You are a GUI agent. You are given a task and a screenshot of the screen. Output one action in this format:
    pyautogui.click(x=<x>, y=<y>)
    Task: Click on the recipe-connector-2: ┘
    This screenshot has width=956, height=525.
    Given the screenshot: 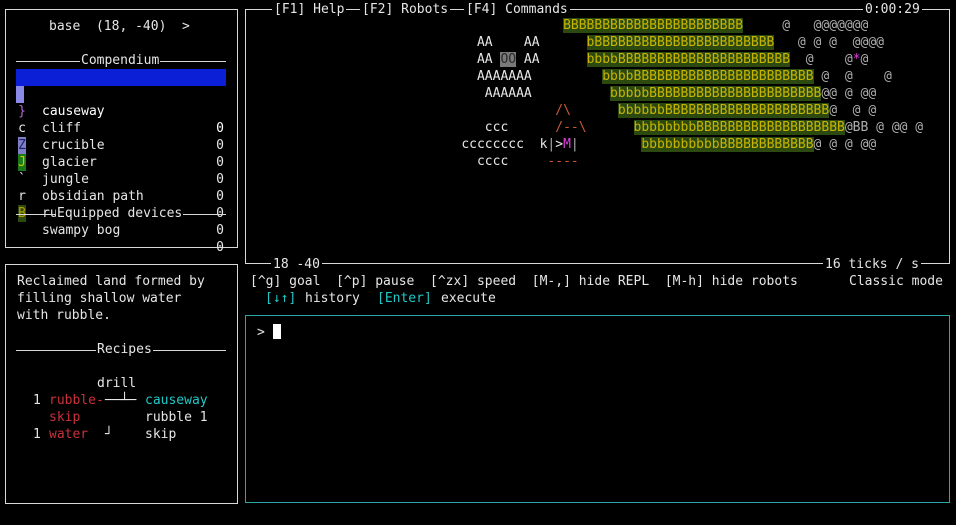 What is the action you would take?
    pyautogui.click(x=109, y=434)
    